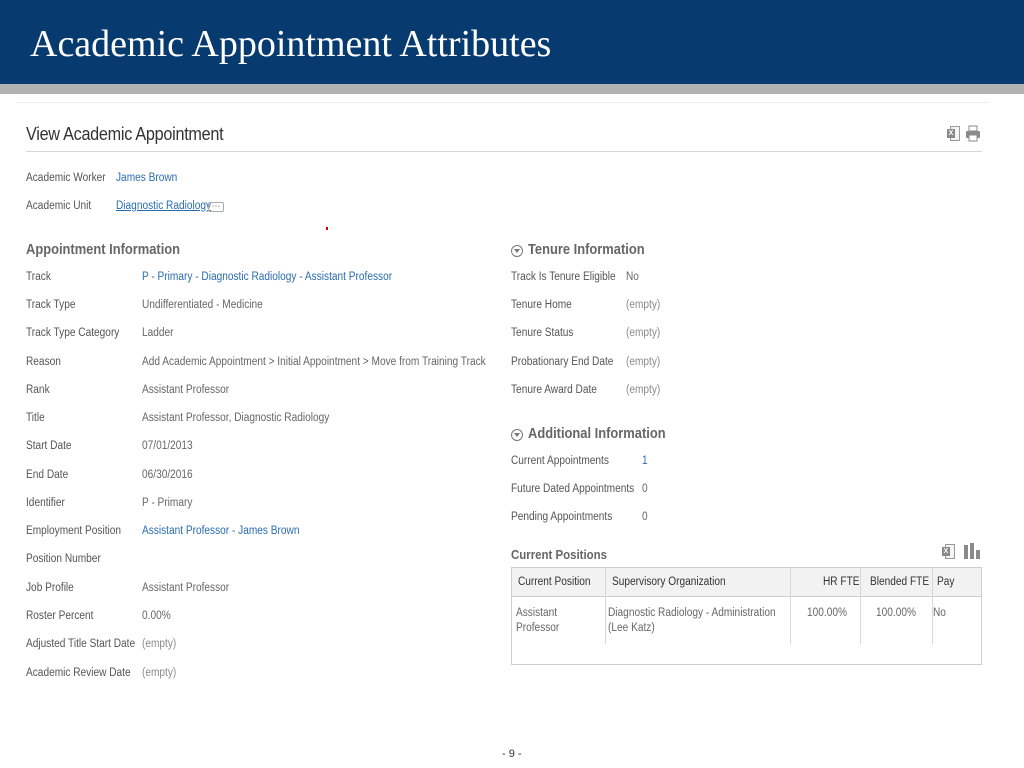  I want to click on position-number-label: Position Number, so click(63, 559).